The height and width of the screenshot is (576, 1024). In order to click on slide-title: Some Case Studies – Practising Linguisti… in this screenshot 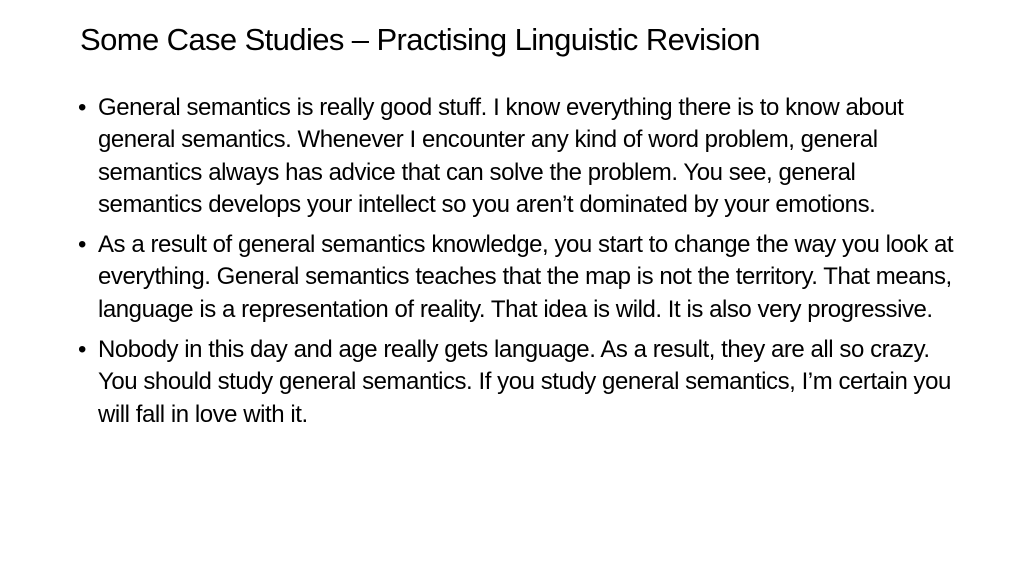, I will do `click(420, 39)`.